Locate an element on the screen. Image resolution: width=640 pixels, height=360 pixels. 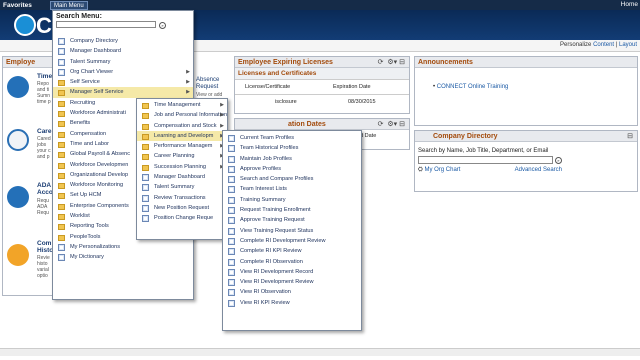
directory-search-input is located at coordinates (485, 160).